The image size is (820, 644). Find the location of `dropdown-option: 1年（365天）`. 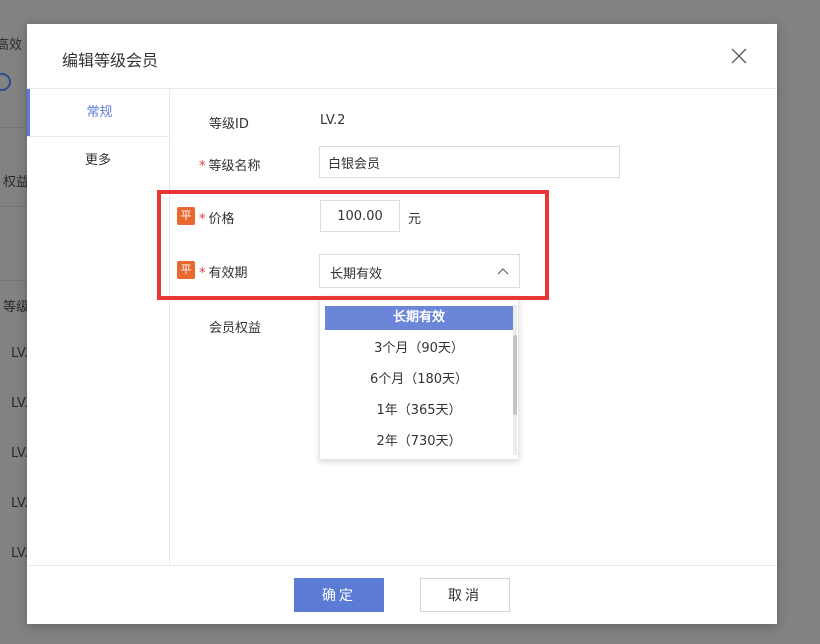

dropdown-option: 1年（365天） is located at coordinates (419, 411).